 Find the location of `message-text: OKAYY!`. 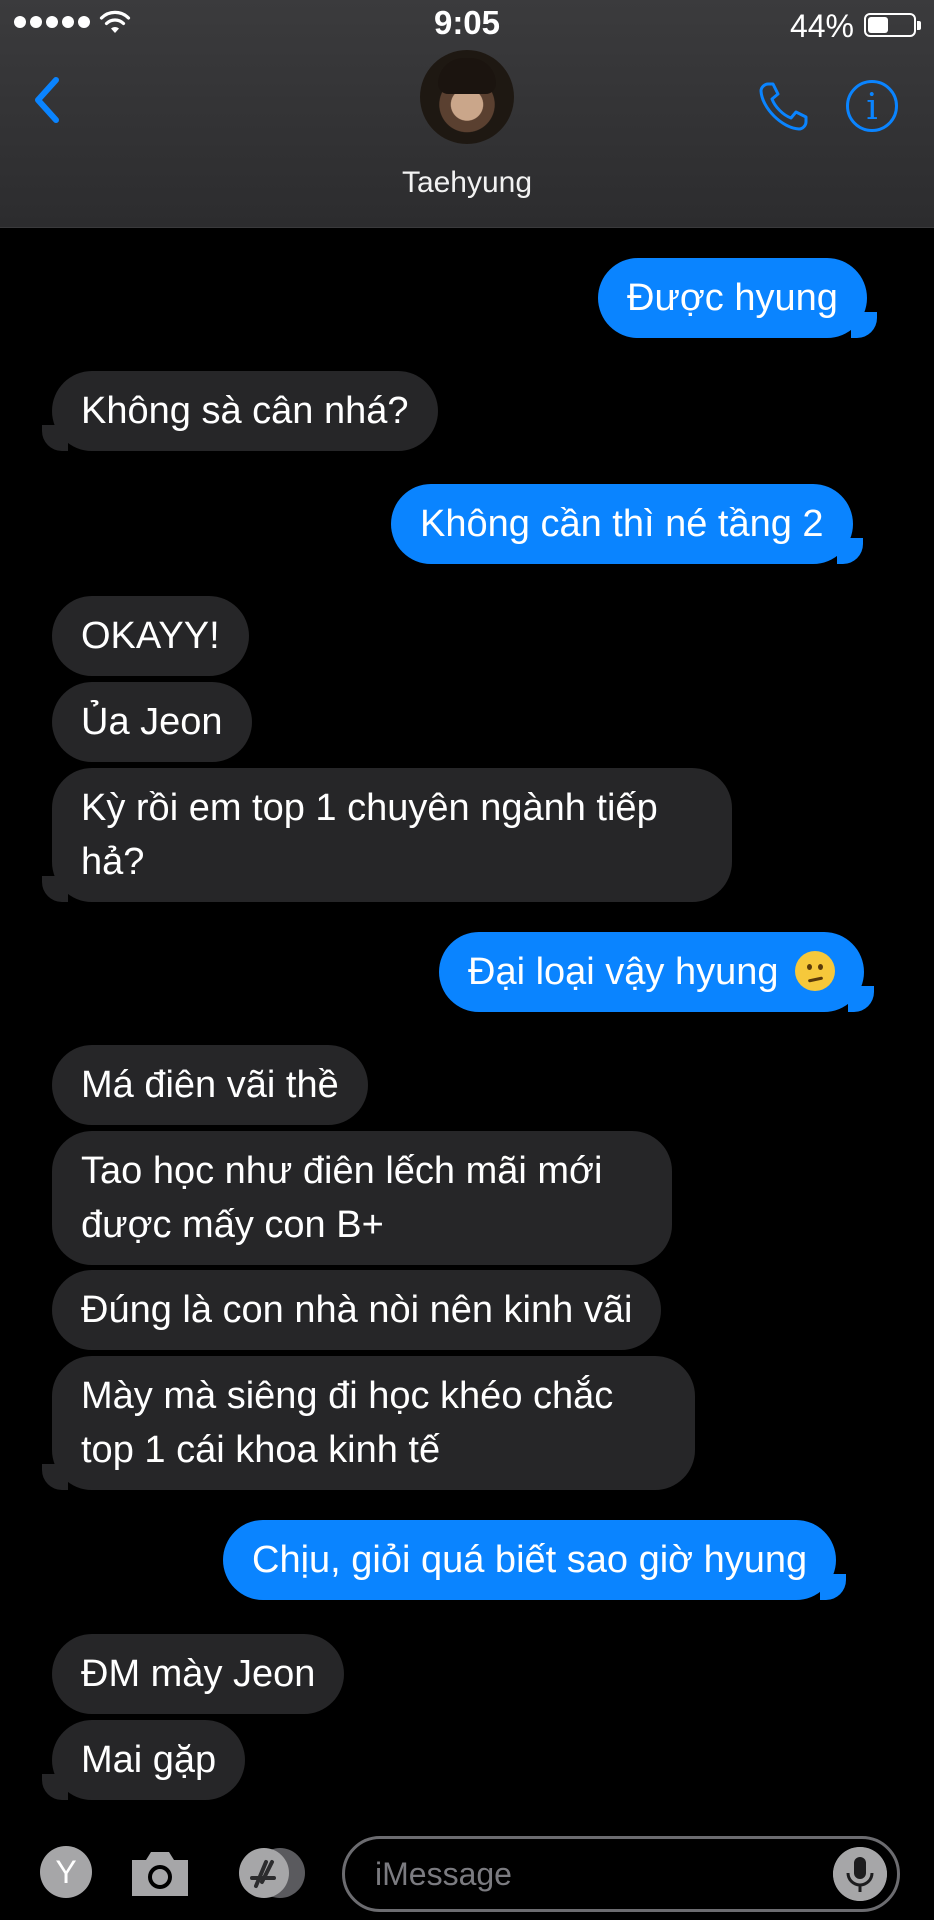

message-text: OKAYY! is located at coordinates (150, 636).